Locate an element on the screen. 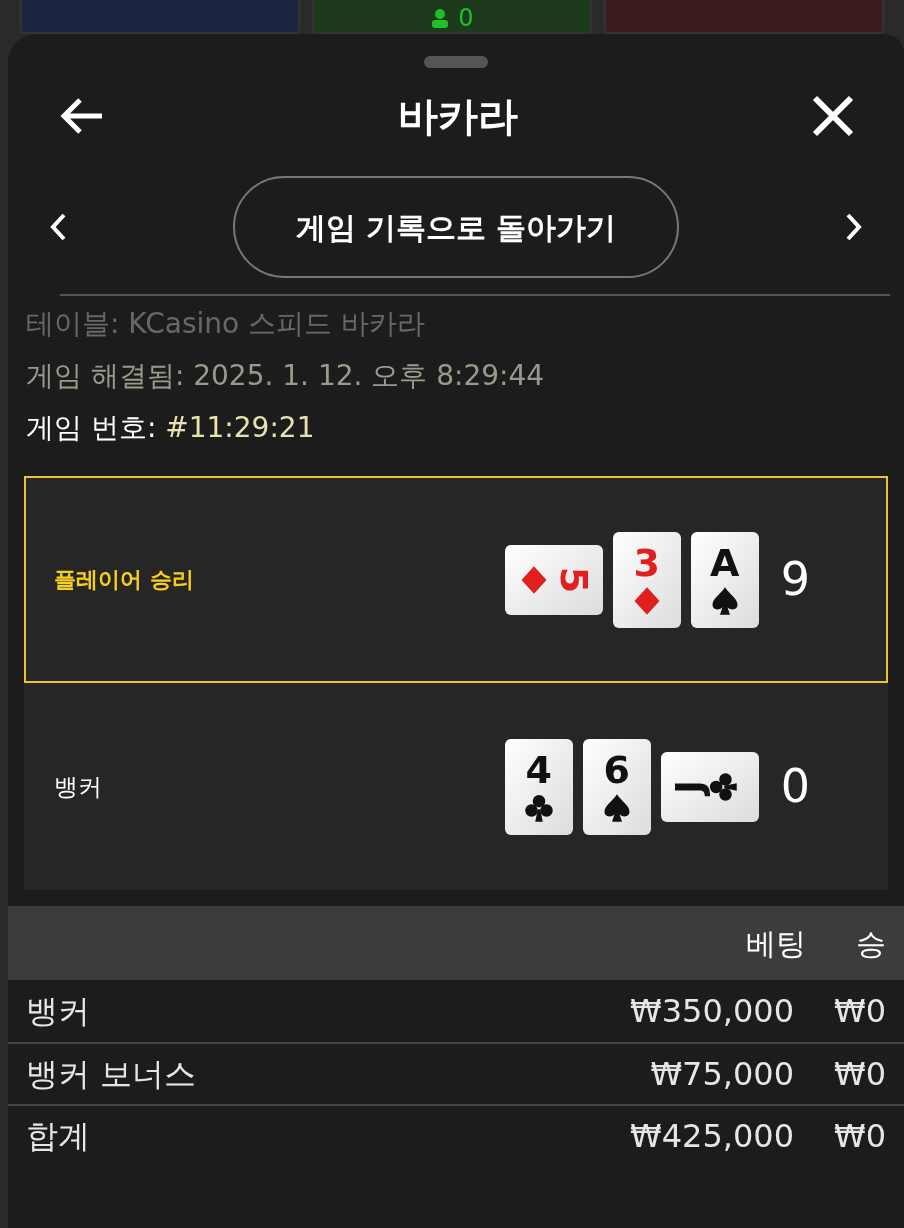  info-line: 게임 해결됨: 2025. 1. 12. 오후 8:29:44 is located at coordinates (286, 376).